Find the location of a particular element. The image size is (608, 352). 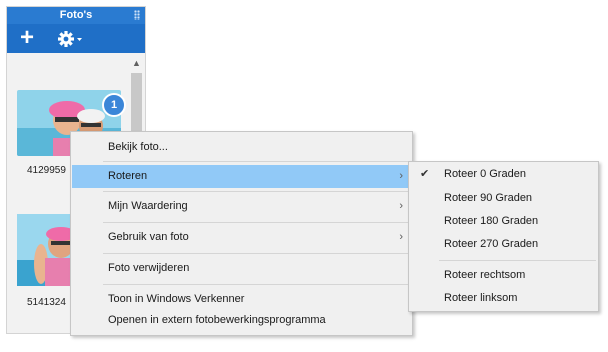

submenu-item-rotate-90: Roteer 90 Graden is located at coordinates (503, 198).